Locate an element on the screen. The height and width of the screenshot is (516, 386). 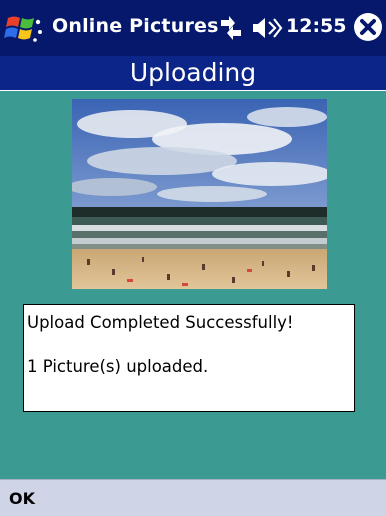
speaker-icon is located at coordinates (267, 28).